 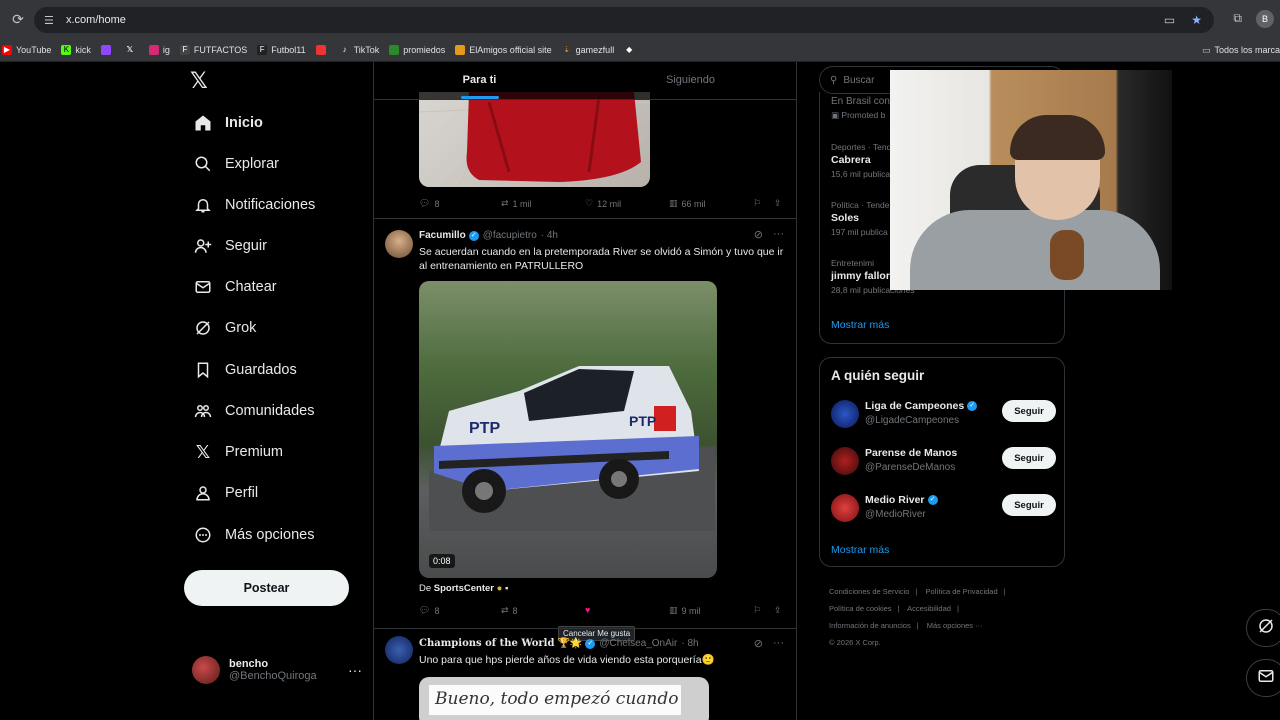 What do you see at coordinates (479, 80) in the screenshot?
I see `tab-para-ti: Para ti` at bounding box center [479, 80].